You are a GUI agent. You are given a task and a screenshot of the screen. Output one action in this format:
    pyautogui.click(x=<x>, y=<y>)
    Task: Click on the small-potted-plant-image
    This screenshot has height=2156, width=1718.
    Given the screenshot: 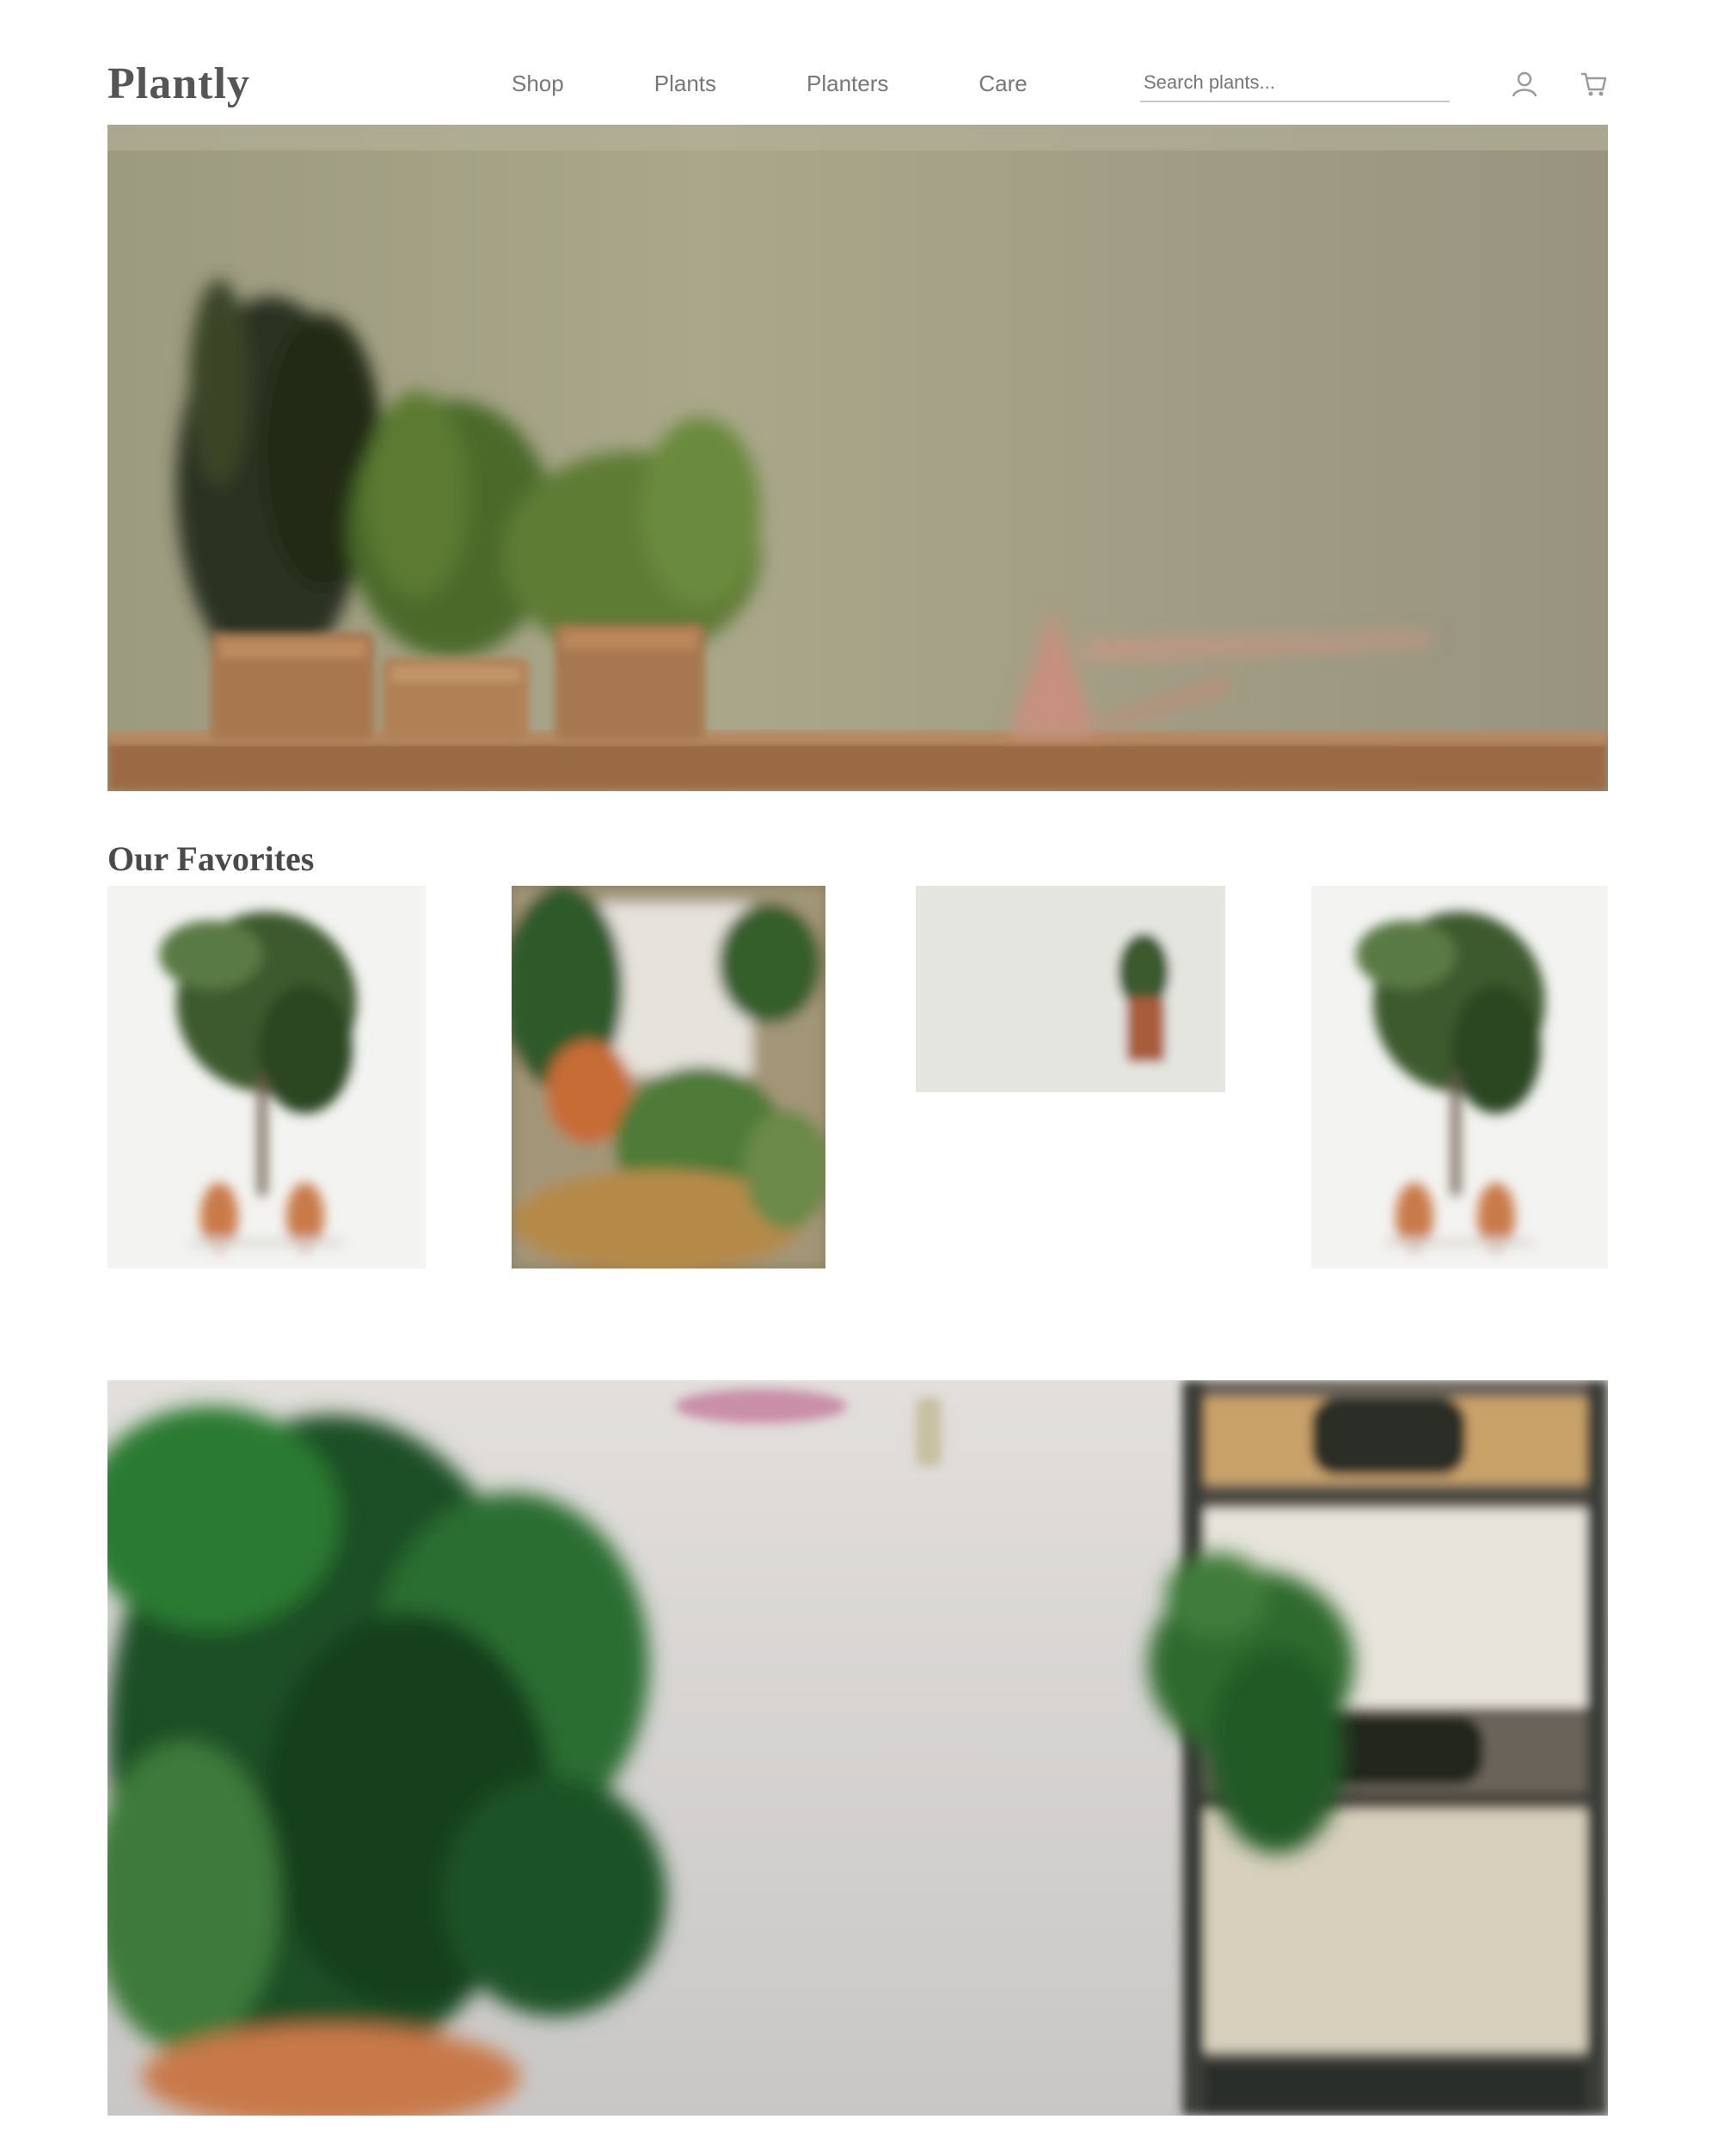 What is the action you would take?
    pyautogui.click(x=1071, y=989)
    